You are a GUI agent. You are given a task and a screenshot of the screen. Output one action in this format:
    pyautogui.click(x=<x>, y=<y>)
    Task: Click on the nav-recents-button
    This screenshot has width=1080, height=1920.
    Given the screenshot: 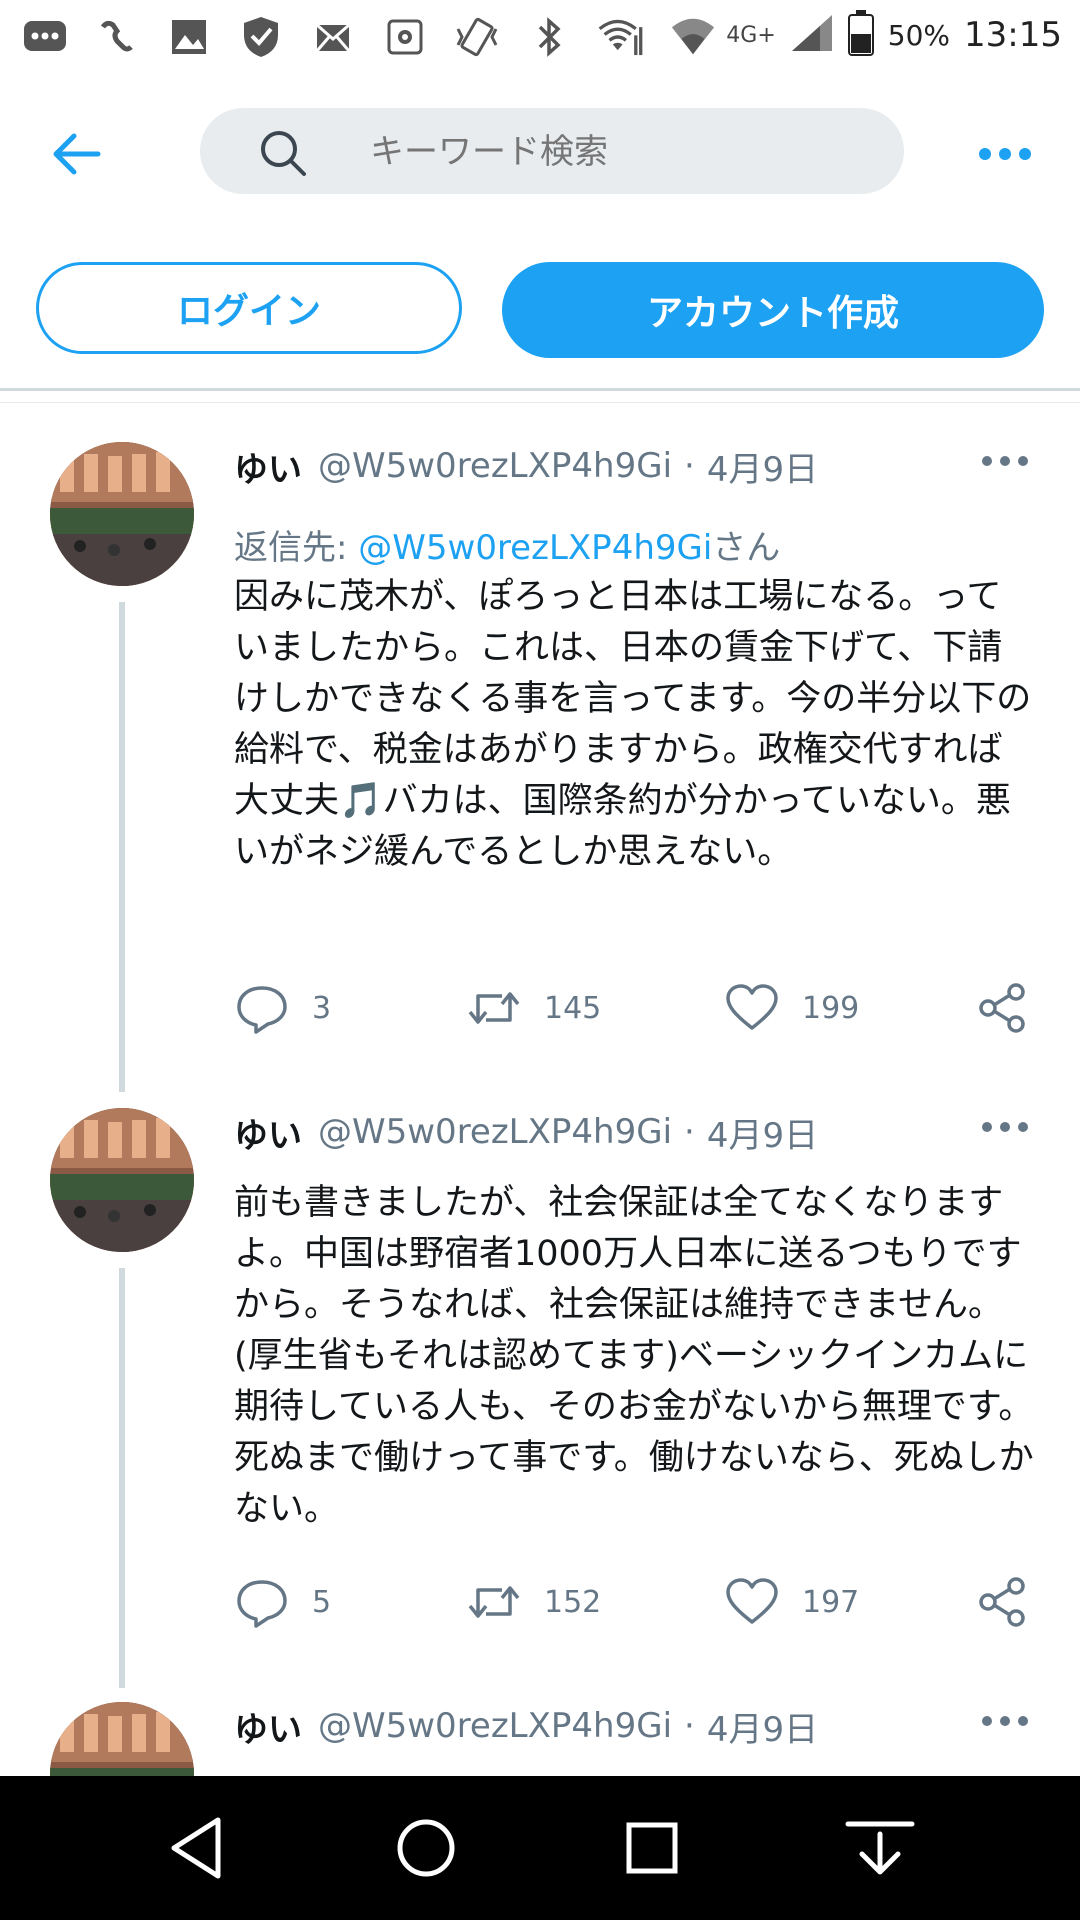 What is the action you would take?
    pyautogui.click(x=652, y=1848)
    